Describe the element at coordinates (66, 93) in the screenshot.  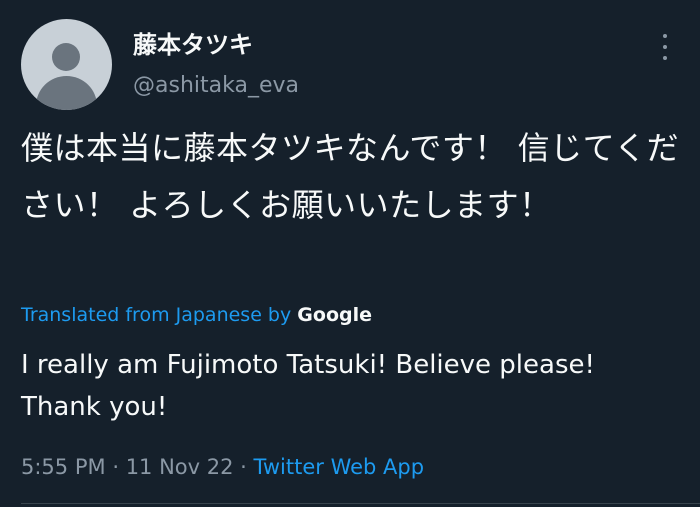
I see `avatar-body` at that location.